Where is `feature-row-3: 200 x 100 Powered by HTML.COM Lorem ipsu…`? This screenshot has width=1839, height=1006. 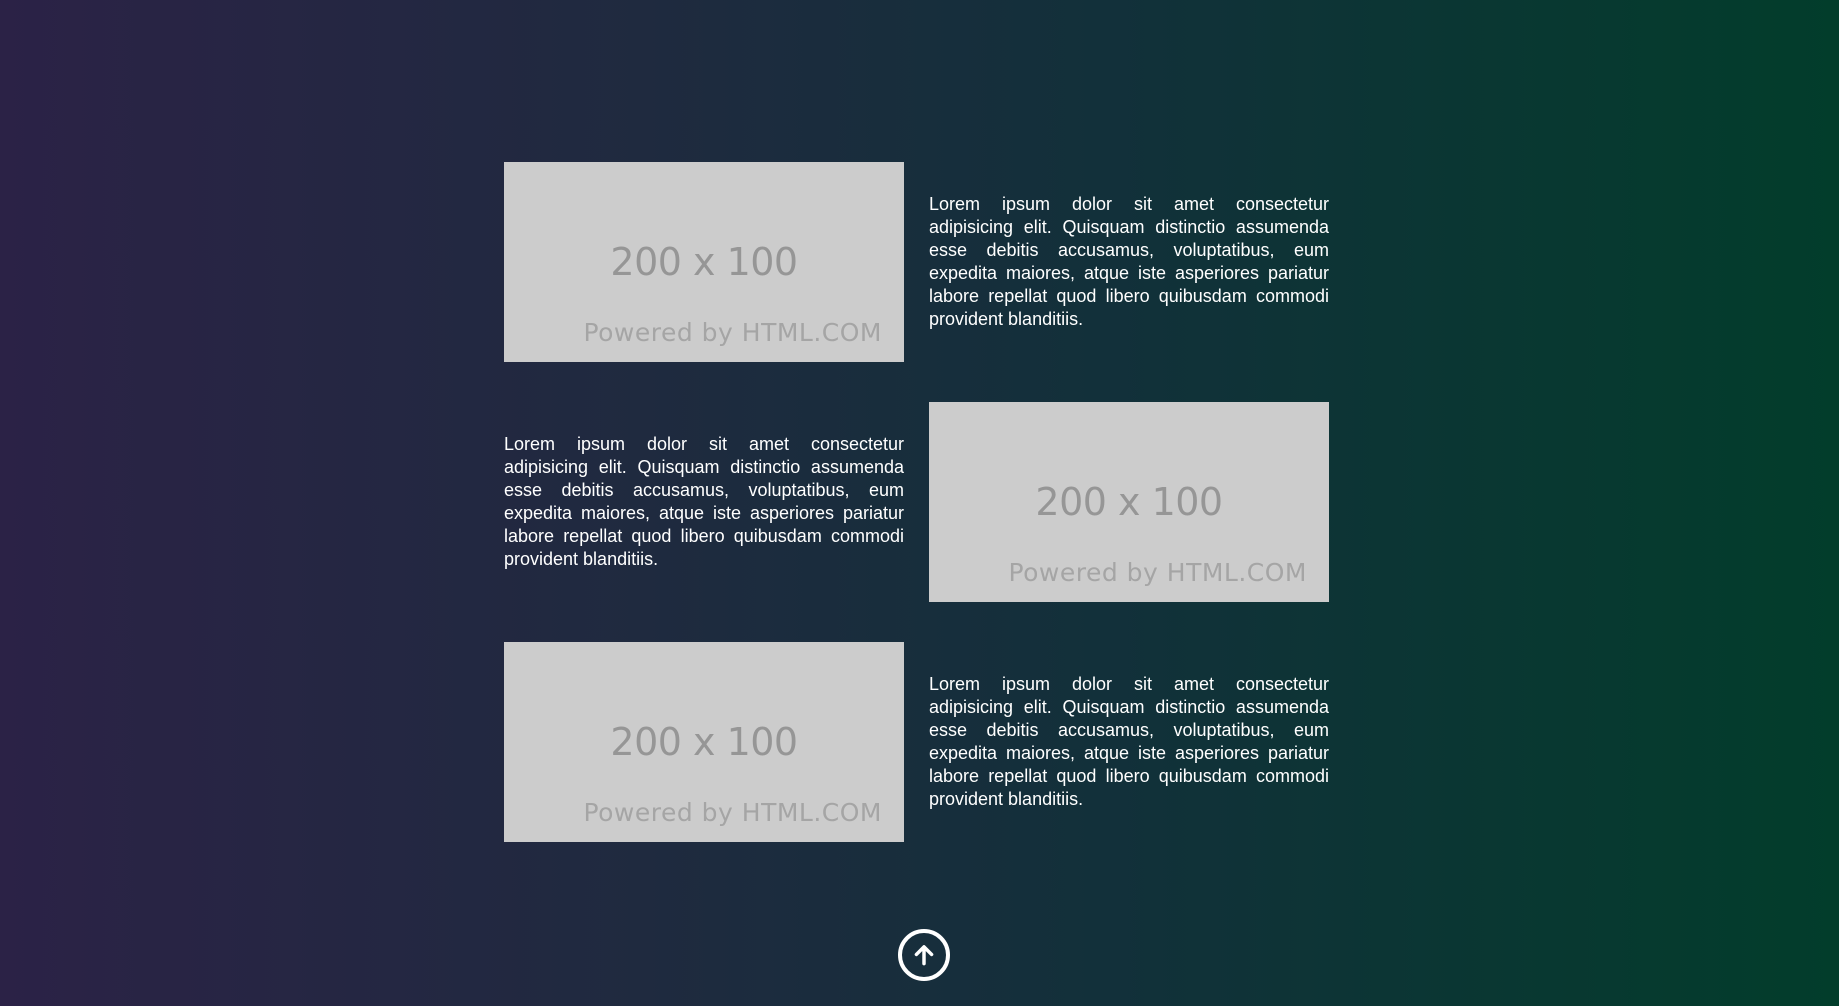 feature-row-3: 200 x 100 Powered by HTML.COM Lorem ipsu… is located at coordinates (916, 742).